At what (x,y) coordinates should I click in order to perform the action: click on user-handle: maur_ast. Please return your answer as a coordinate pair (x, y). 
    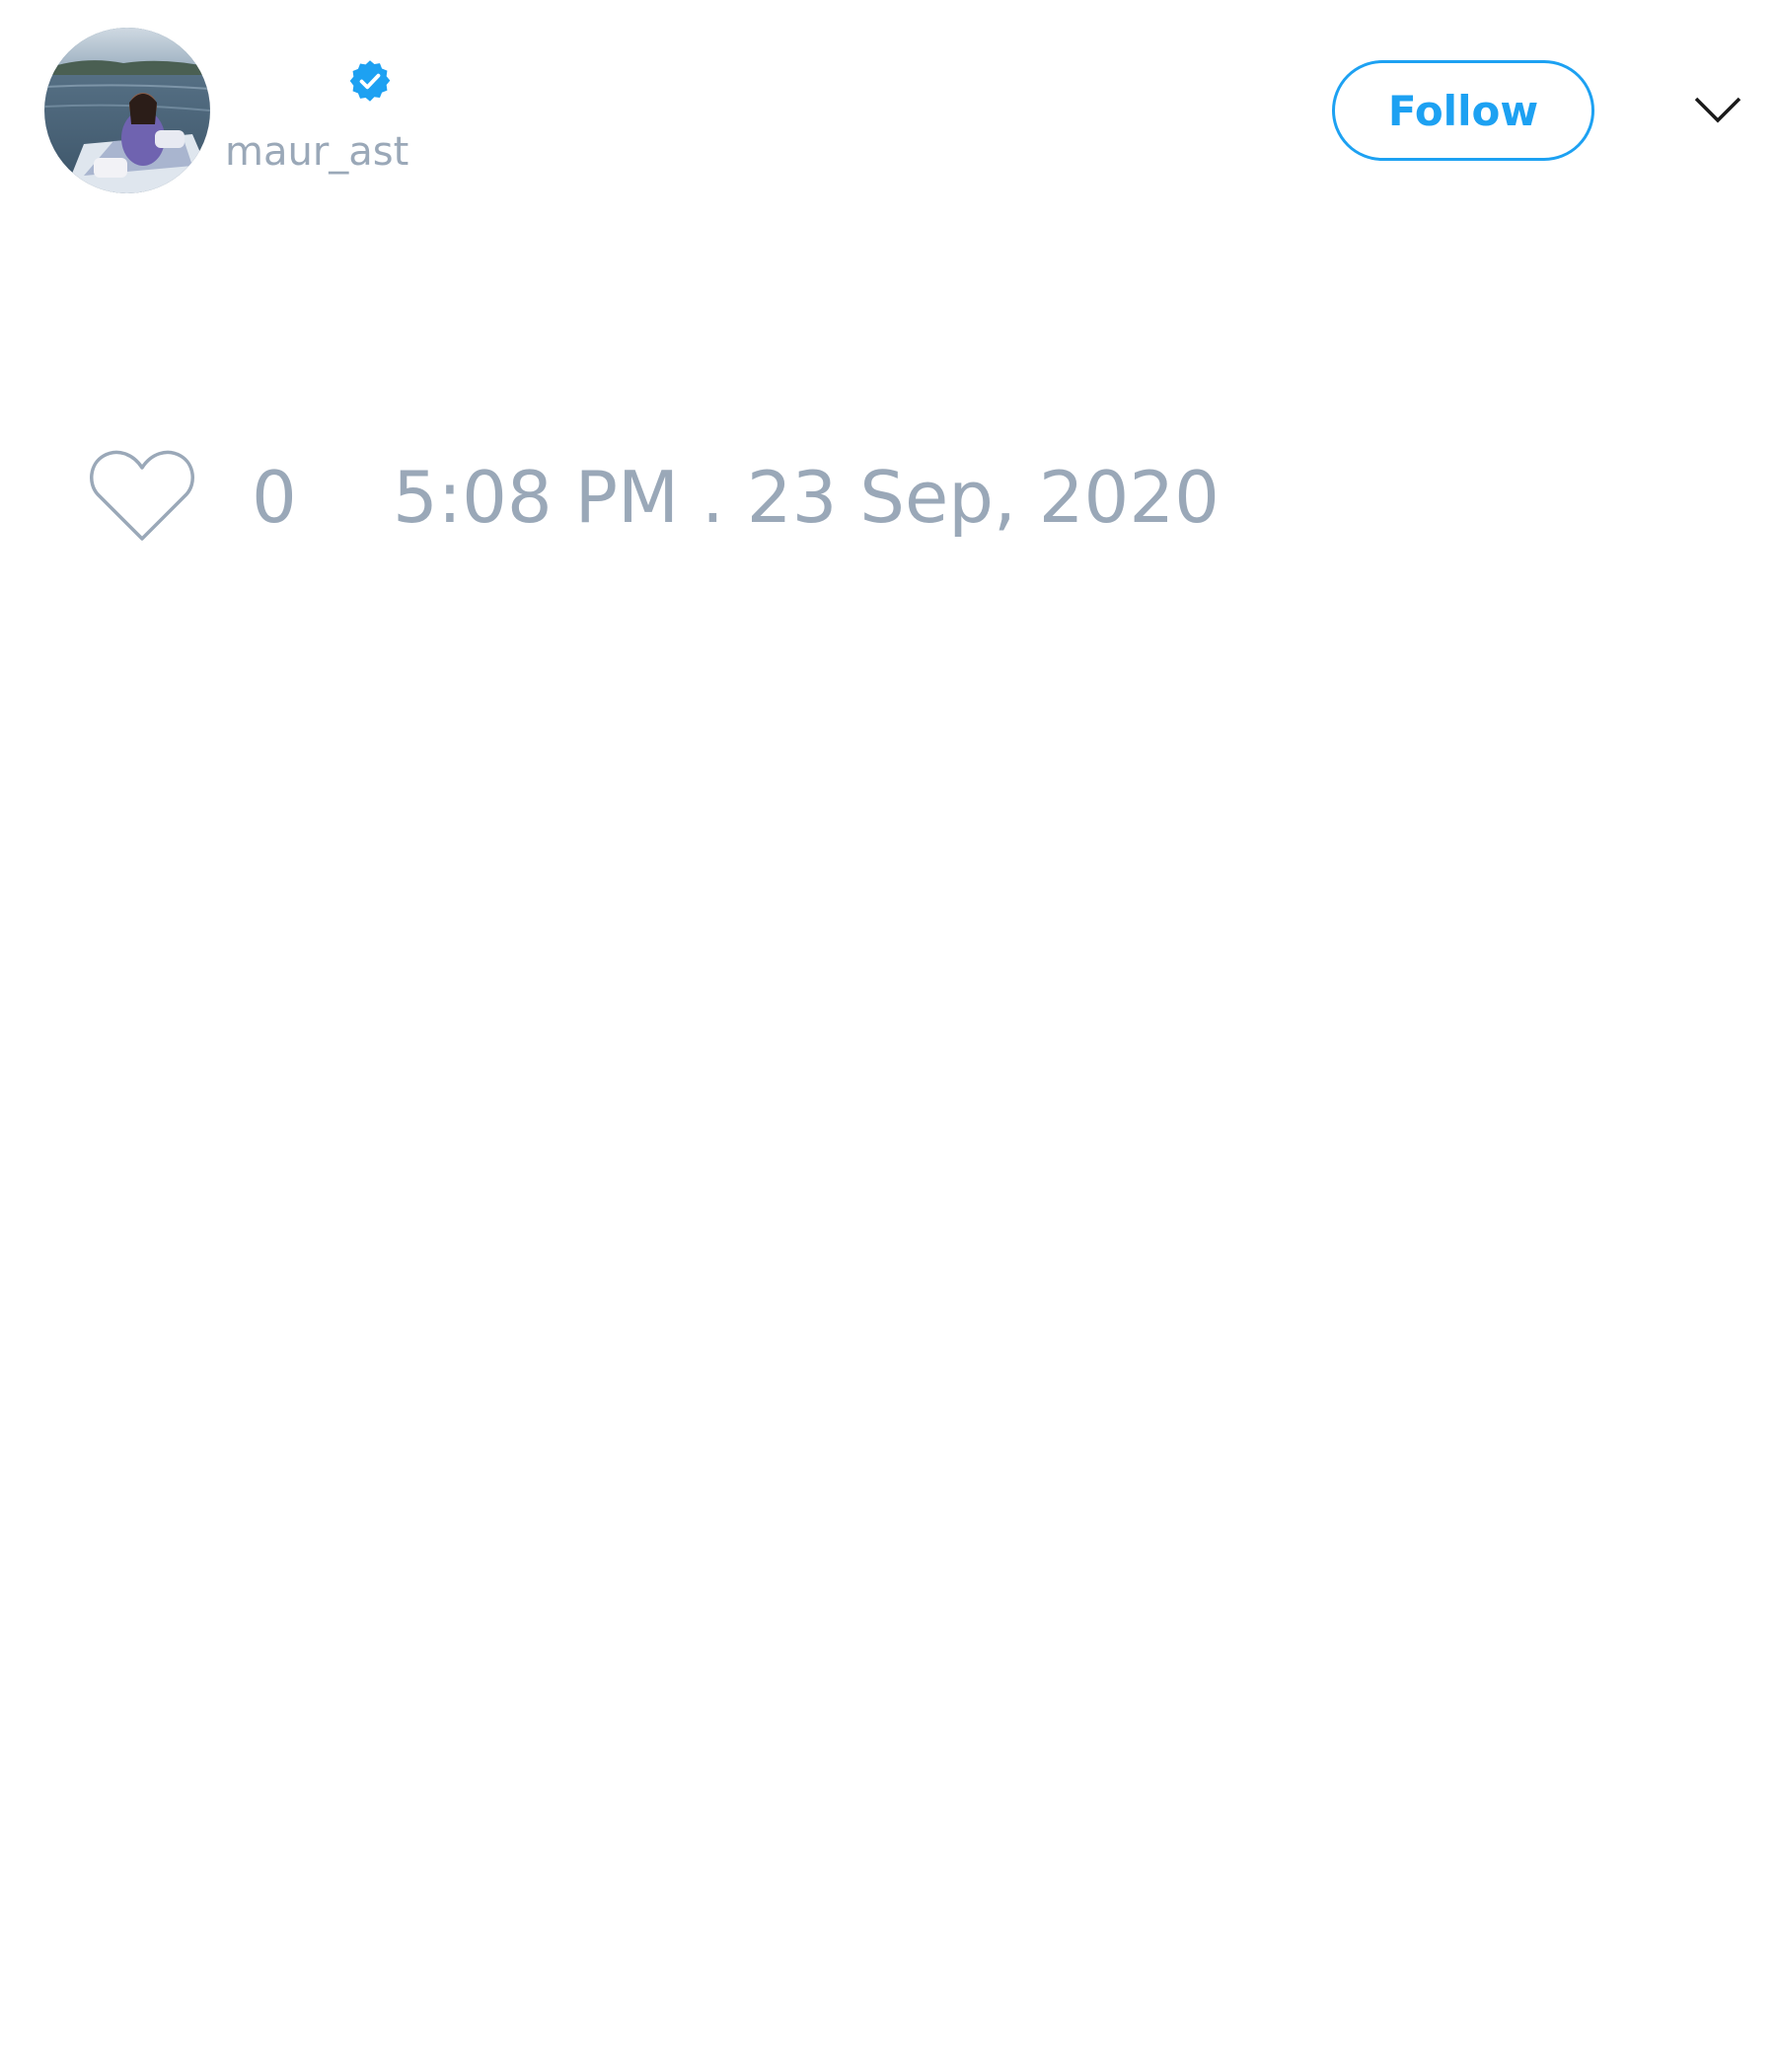
    Looking at the image, I should click on (316, 152).